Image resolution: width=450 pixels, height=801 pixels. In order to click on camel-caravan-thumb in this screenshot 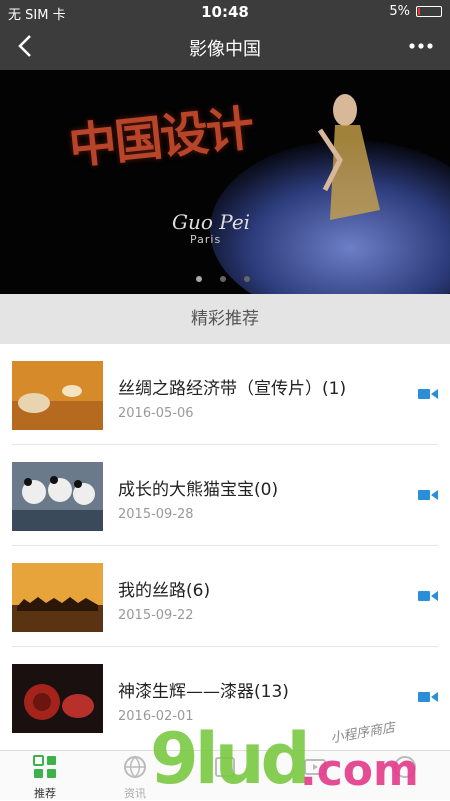, I will do `click(57, 597)`.